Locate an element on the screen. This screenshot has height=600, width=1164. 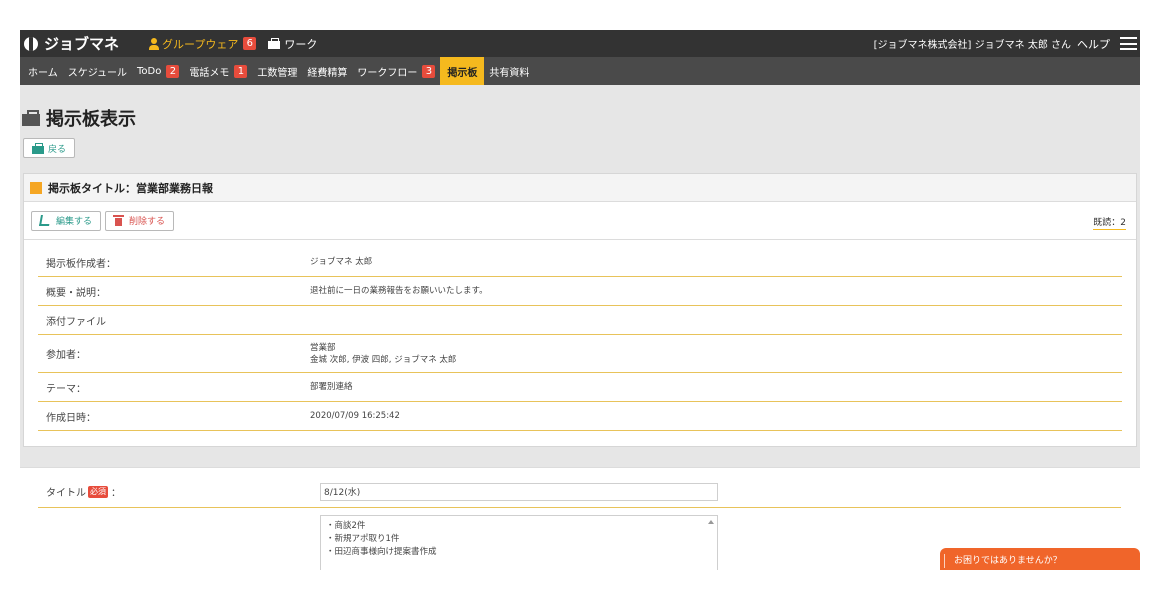
info-row-summary: 概要・説明： 退社前に一日の業務報告をお願いいたします。 is located at coordinates (580, 291).